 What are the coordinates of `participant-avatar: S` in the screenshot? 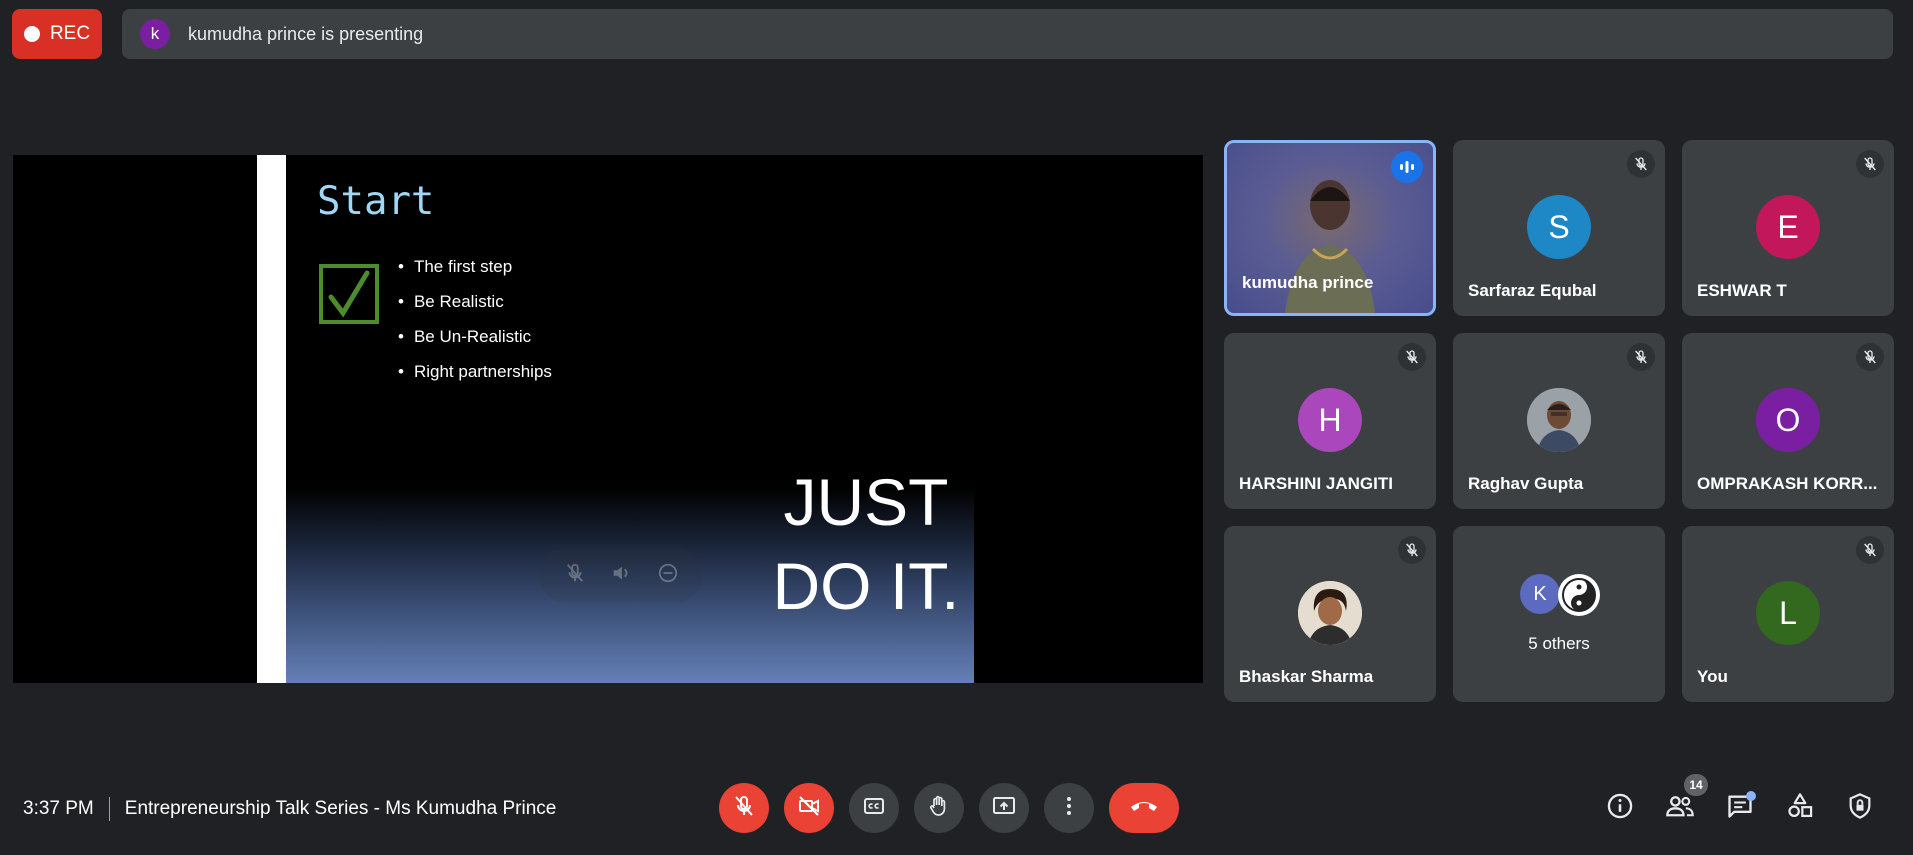 It's located at (1559, 227).